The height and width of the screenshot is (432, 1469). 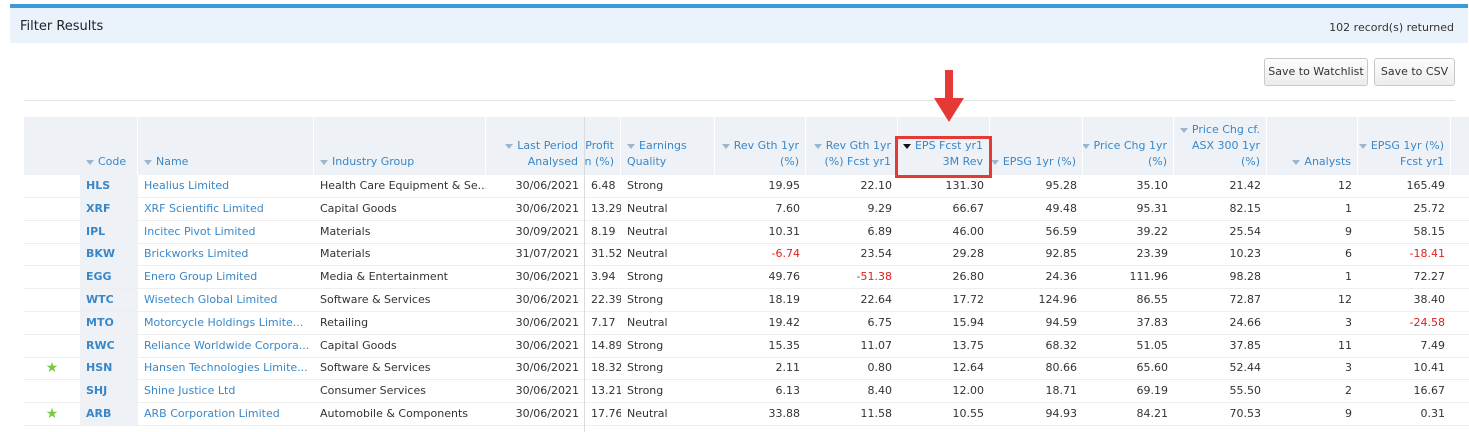 I want to click on cell-rev1f: -51.38, so click(x=874, y=277).